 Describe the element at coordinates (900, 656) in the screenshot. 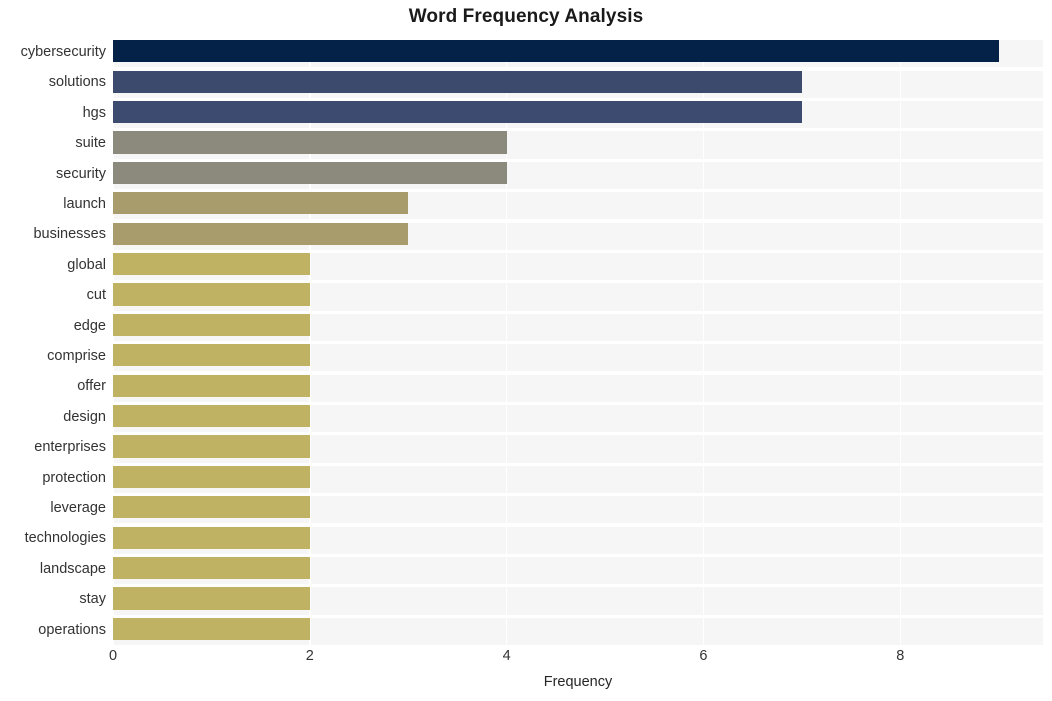

I see `x-axis-tick-label: 8` at that location.